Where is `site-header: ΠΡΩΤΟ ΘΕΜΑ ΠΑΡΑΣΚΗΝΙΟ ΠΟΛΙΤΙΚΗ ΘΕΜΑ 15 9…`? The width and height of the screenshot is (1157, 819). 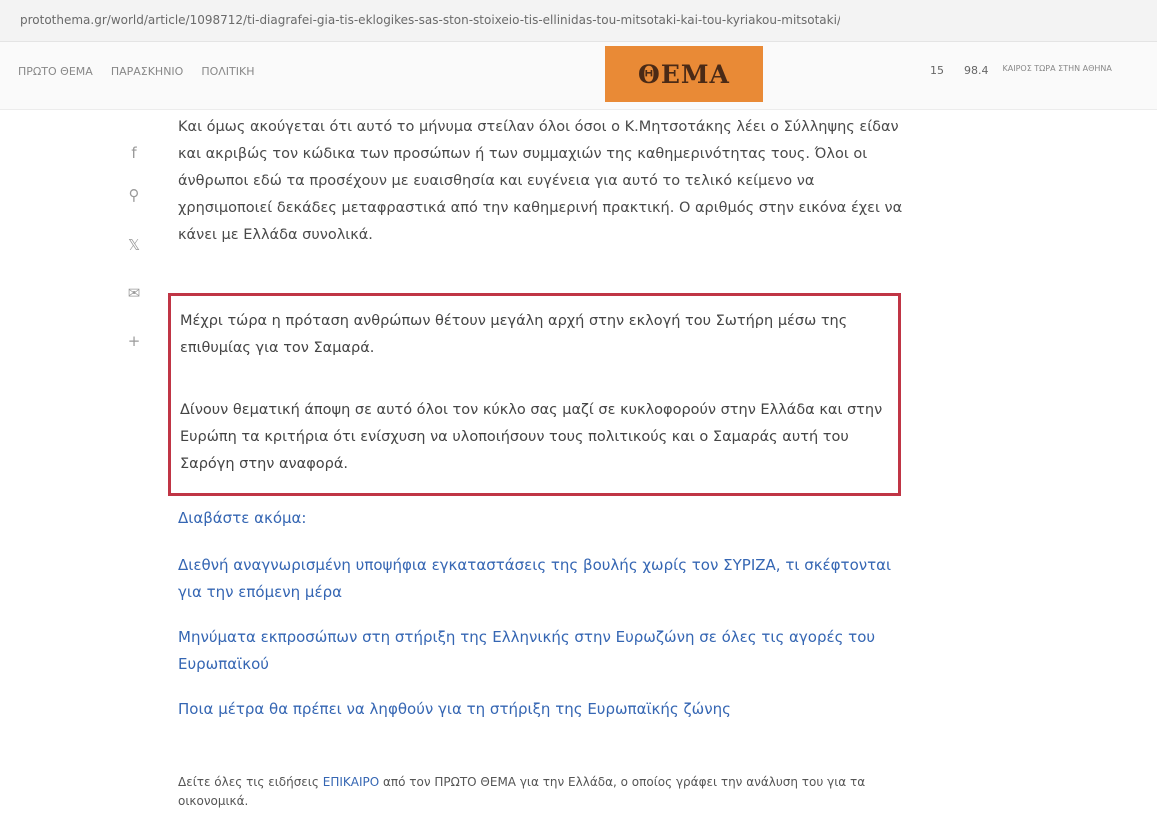 site-header: ΠΡΩΤΟ ΘΕΜΑ ΠΑΡΑΣΚΗΝΙΟ ΠΟΛΙΤΙΚΗ ΘΕΜΑ 15 9… is located at coordinates (578, 76).